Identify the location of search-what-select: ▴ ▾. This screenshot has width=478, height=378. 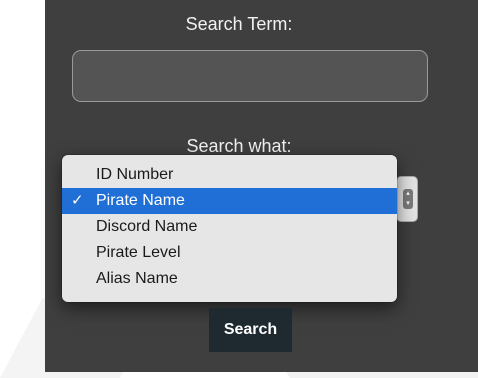
(407, 199).